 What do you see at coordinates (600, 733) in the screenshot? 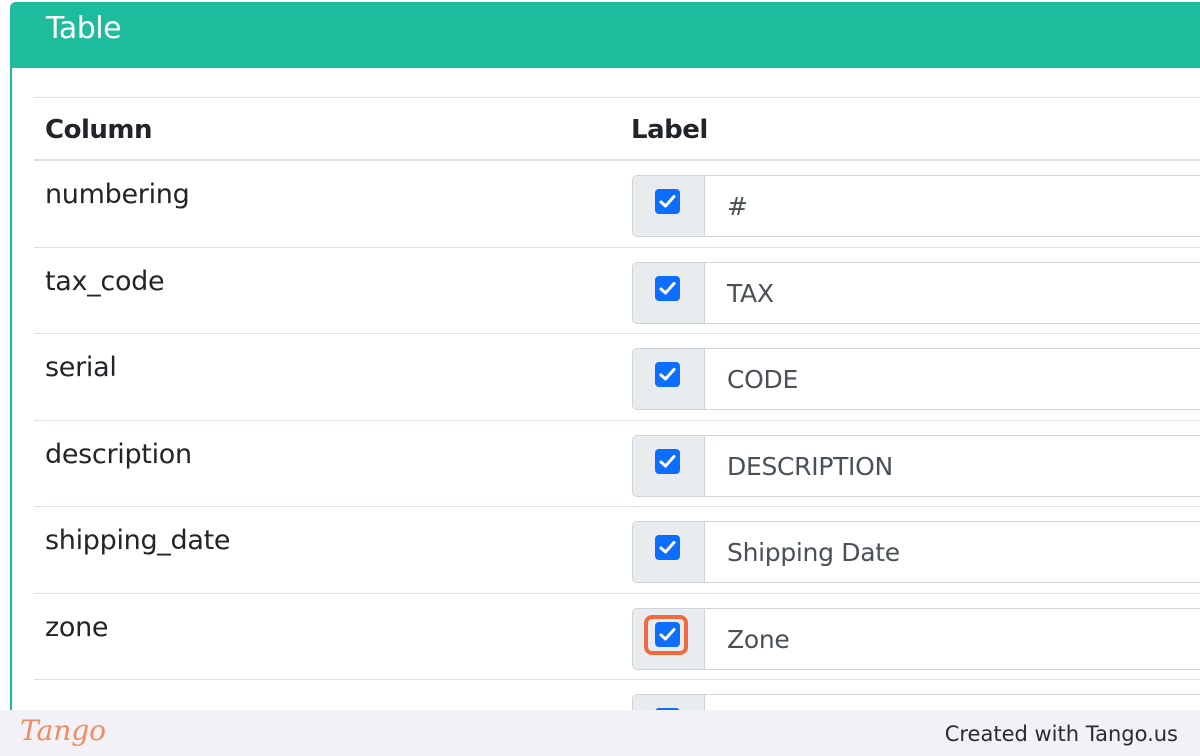
I see `tango-footer: Tango Created with Tango.us` at bounding box center [600, 733].